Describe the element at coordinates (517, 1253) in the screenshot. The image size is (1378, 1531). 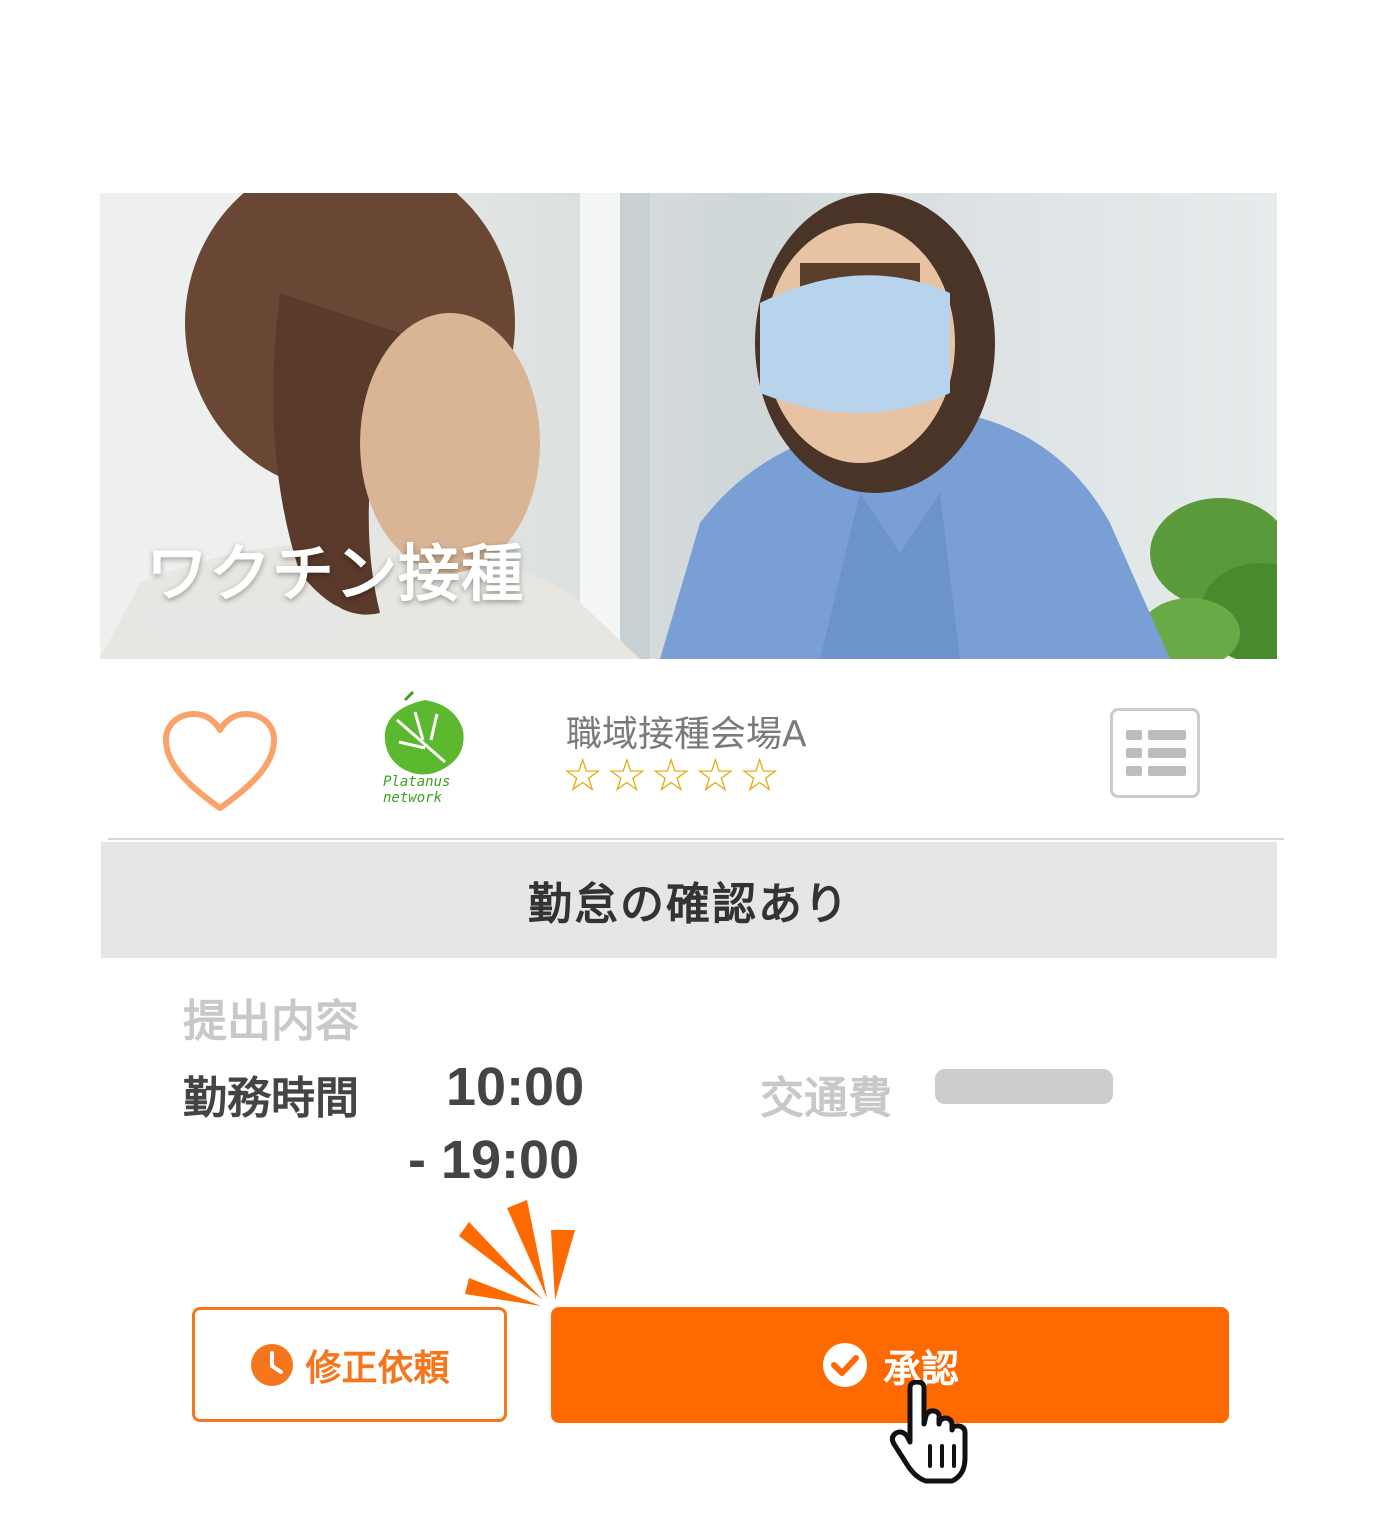
I see `emphasis-burst-icon` at that location.